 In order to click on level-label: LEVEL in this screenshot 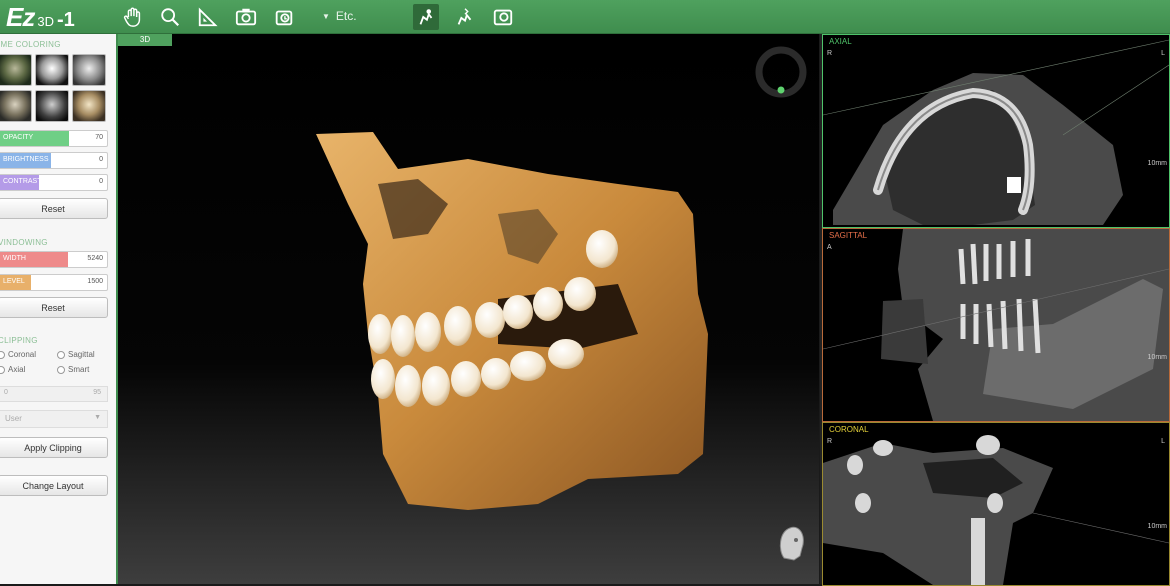, I will do `click(14, 281)`.